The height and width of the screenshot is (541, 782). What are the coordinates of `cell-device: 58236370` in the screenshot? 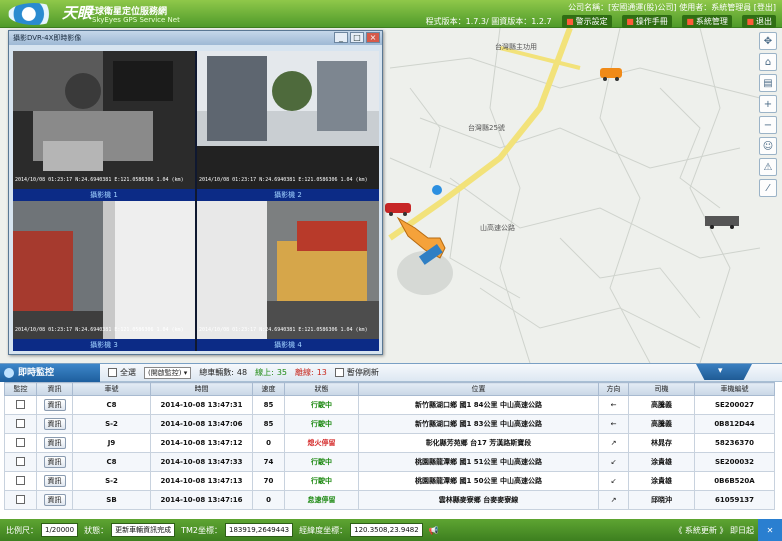 It's located at (734, 443).